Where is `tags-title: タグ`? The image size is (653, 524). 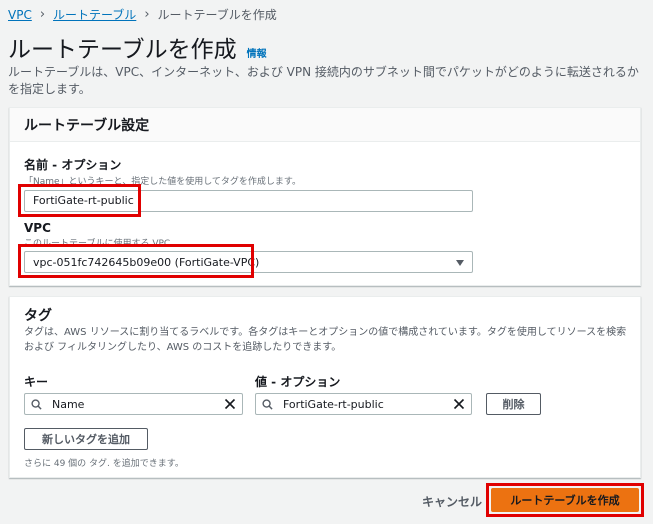 tags-title: タグ is located at coordinates (38, 316).